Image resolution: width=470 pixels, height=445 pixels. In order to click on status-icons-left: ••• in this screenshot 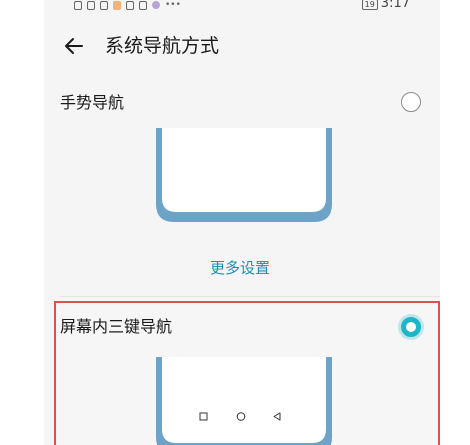, I will do `click(127, 5)`.